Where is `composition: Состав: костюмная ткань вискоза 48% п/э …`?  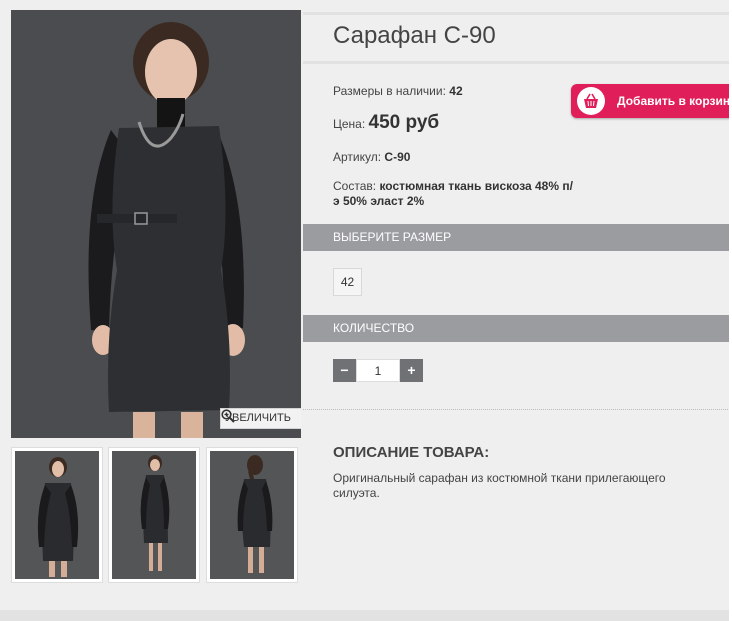
composition: Состав: костюмная ткань вискоза 48% п/э … is located at coordinates (453, 194).